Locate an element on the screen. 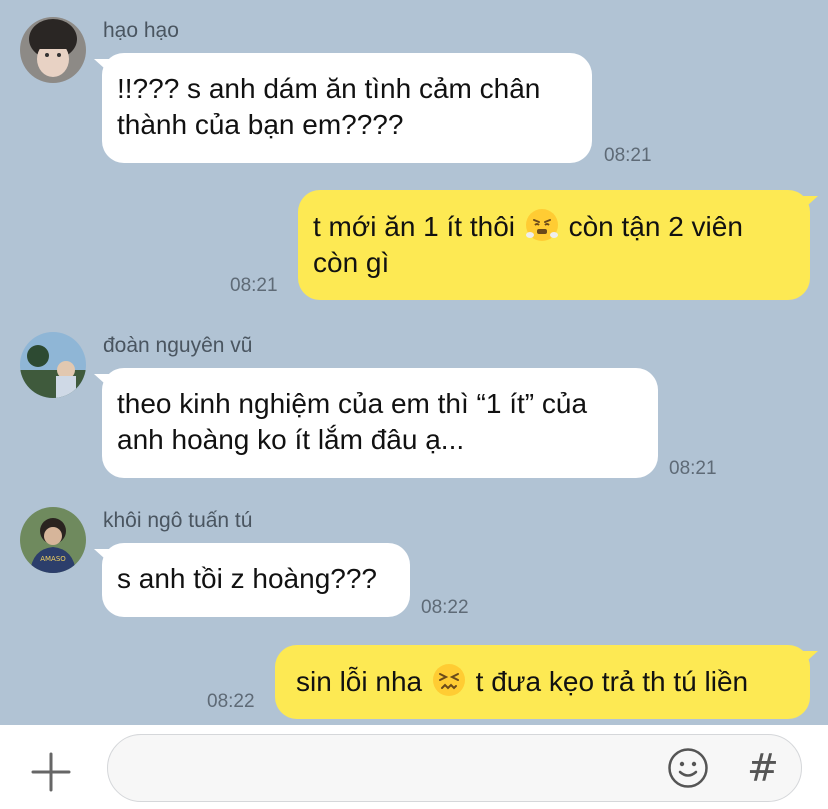 The height and width of the screenshot is (809, 828). sender-name: hạo hạo is located at coordinates (141, 30).